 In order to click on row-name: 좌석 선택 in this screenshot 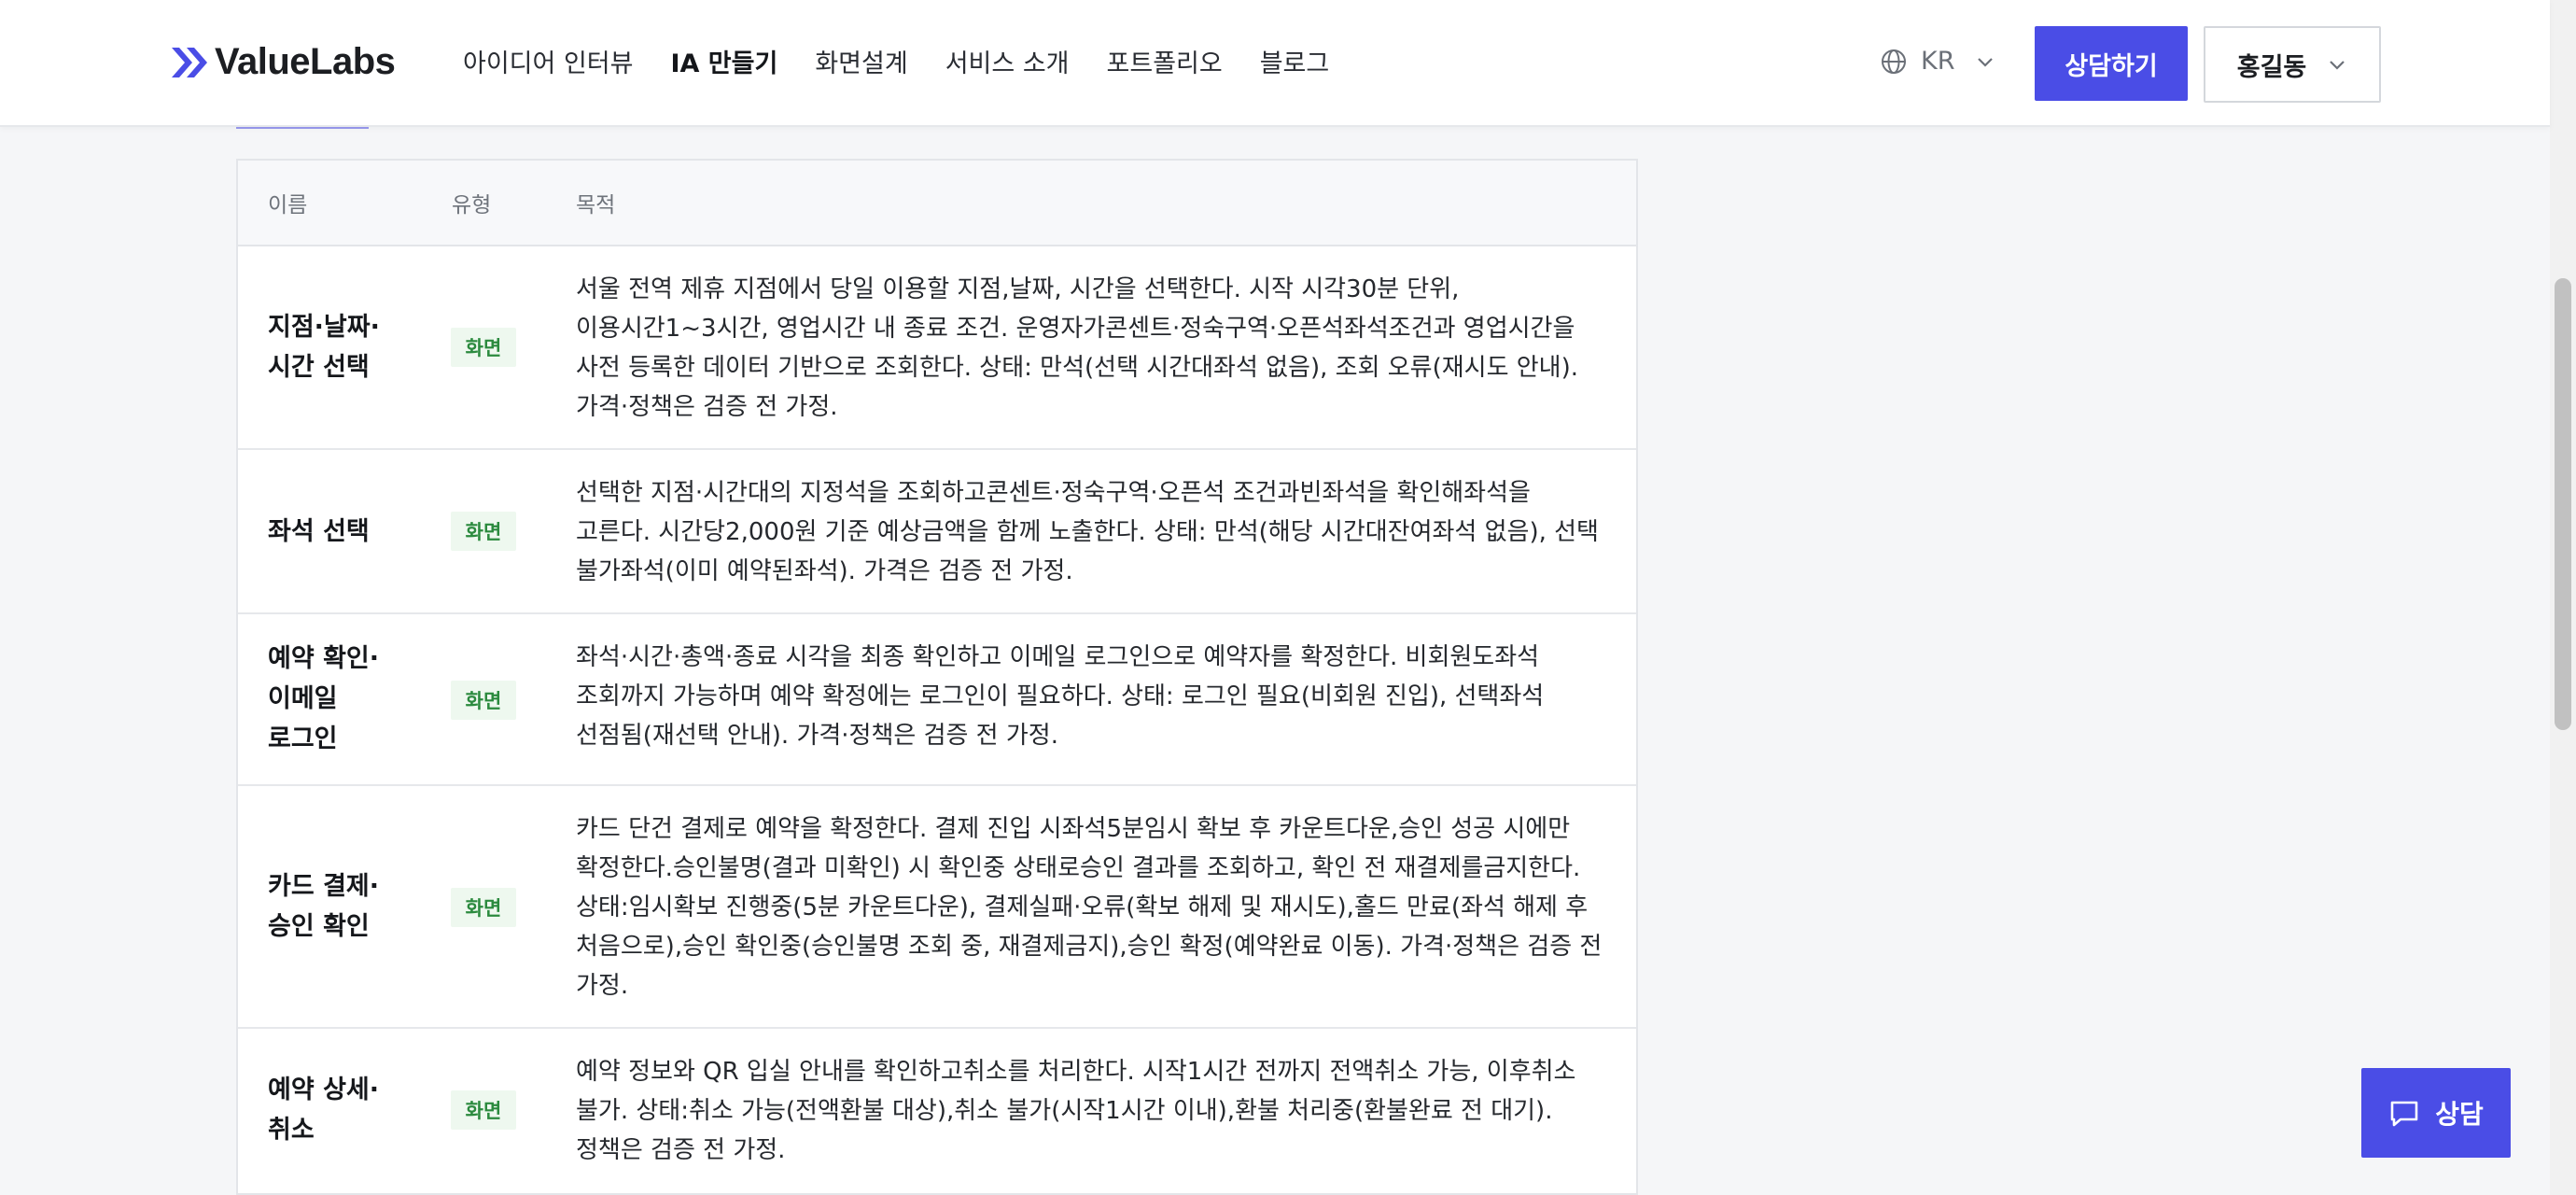, I will do `click(319, 531)`.